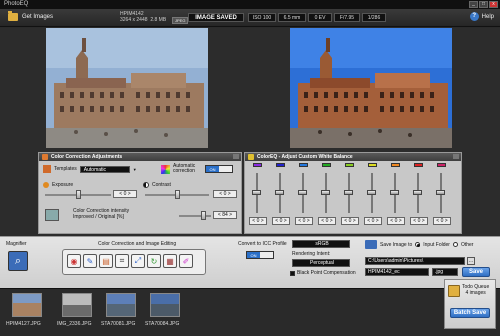 The height and width of the screenshot is (336, 500). What do you see at coordinates (170, 261) in the screenshot?
I see `histogram-icon: ▦` at bounding box center [170, 261].